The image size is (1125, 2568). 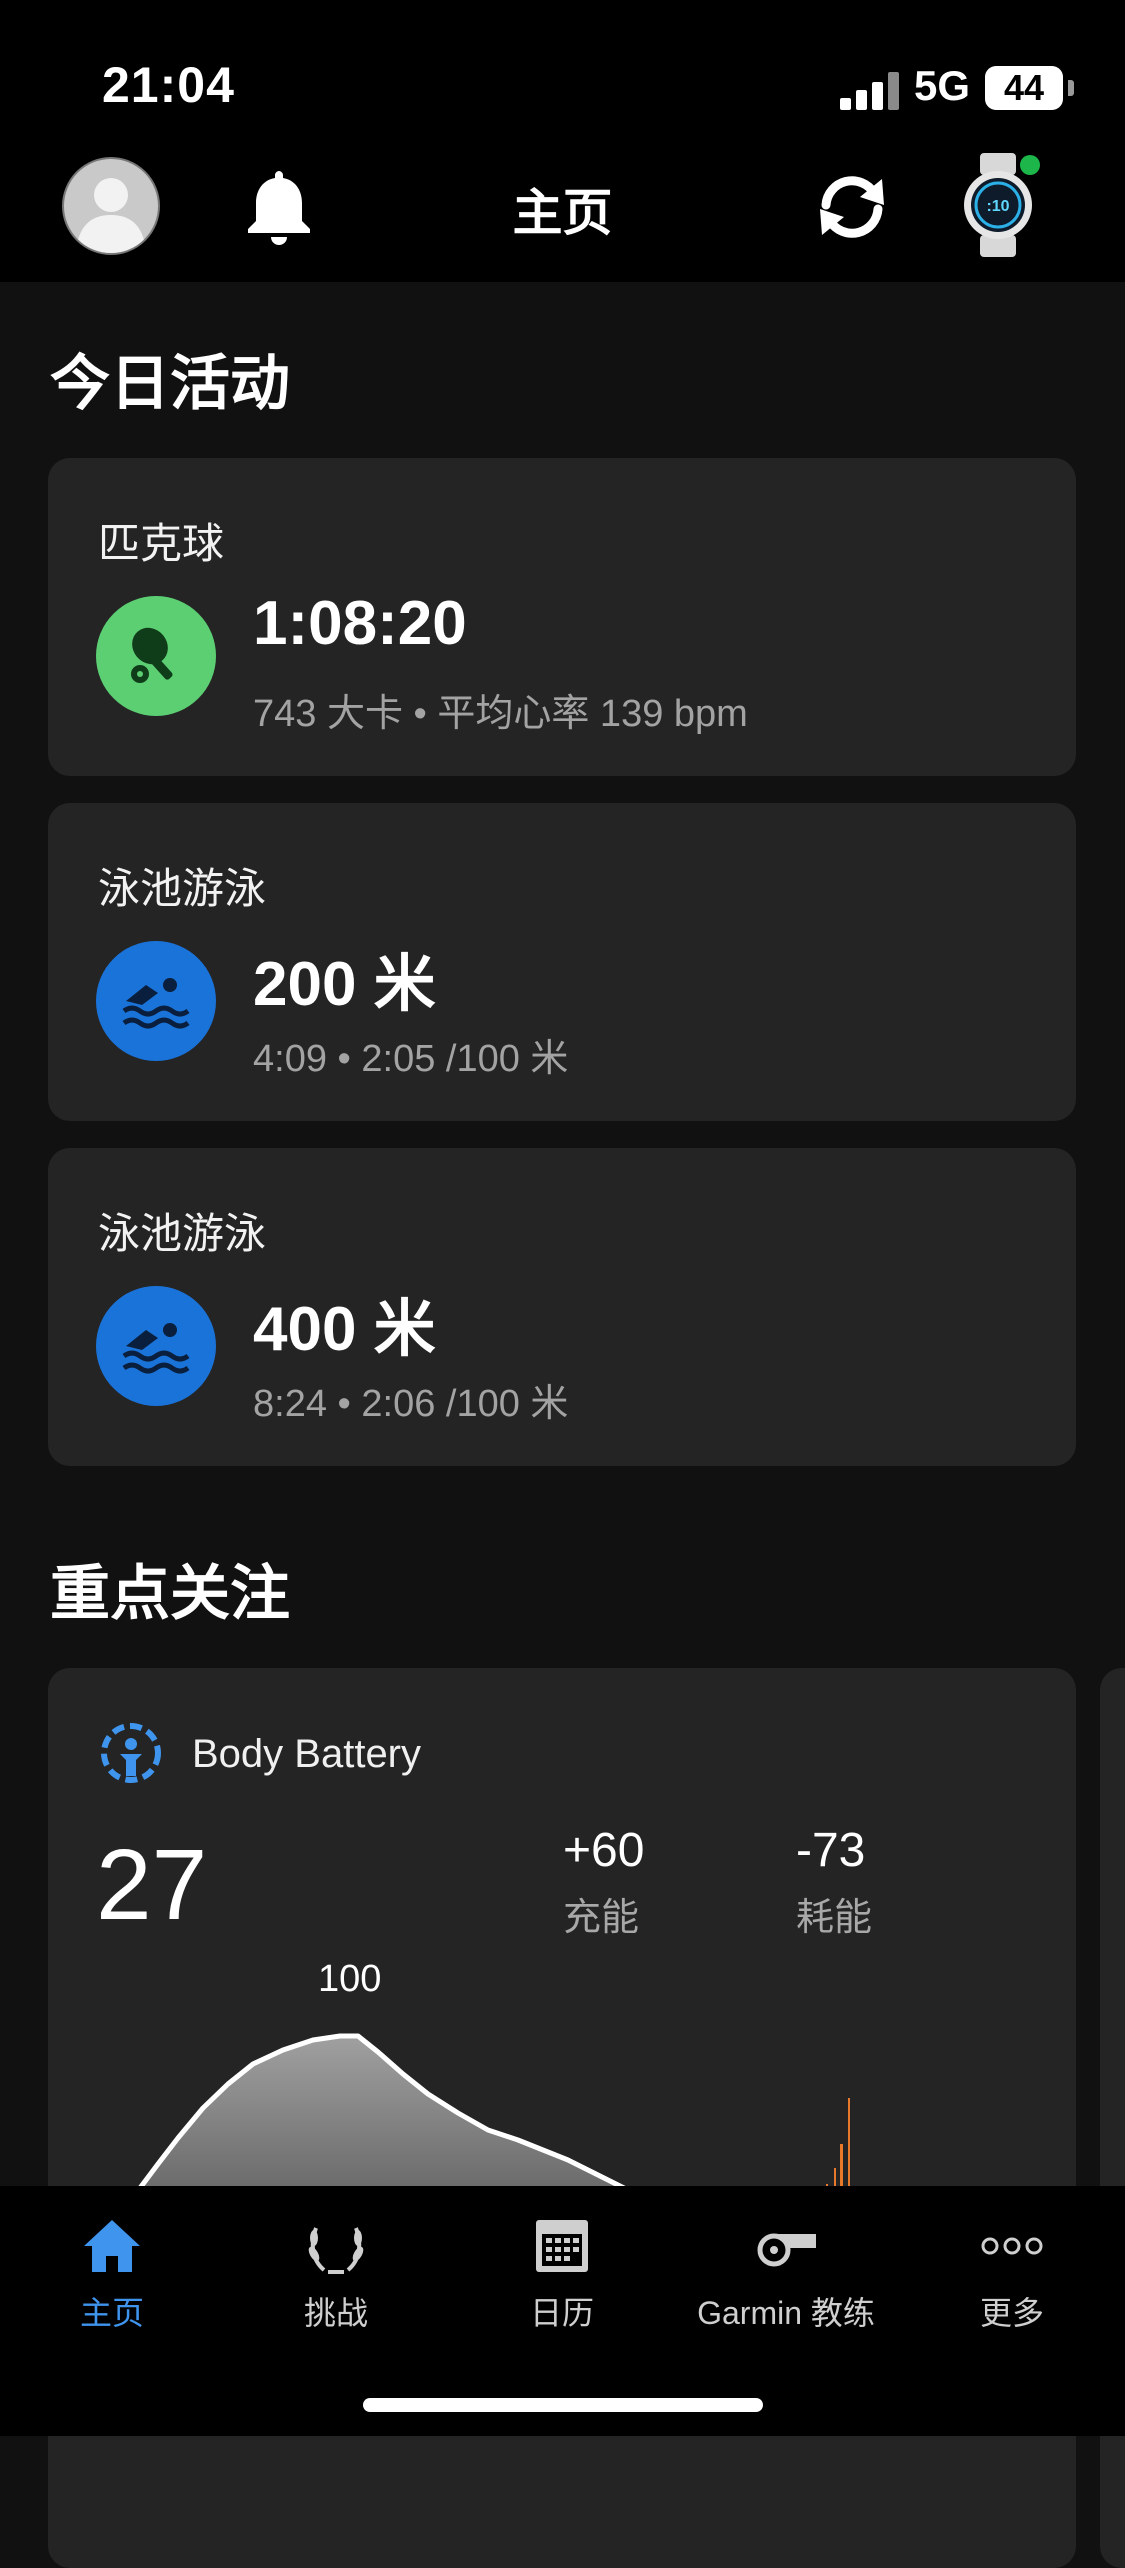 What do you see at coordinates (563, 2405) in the screenshot?
I see `home-indicator` at bounding box center [563, 2405].